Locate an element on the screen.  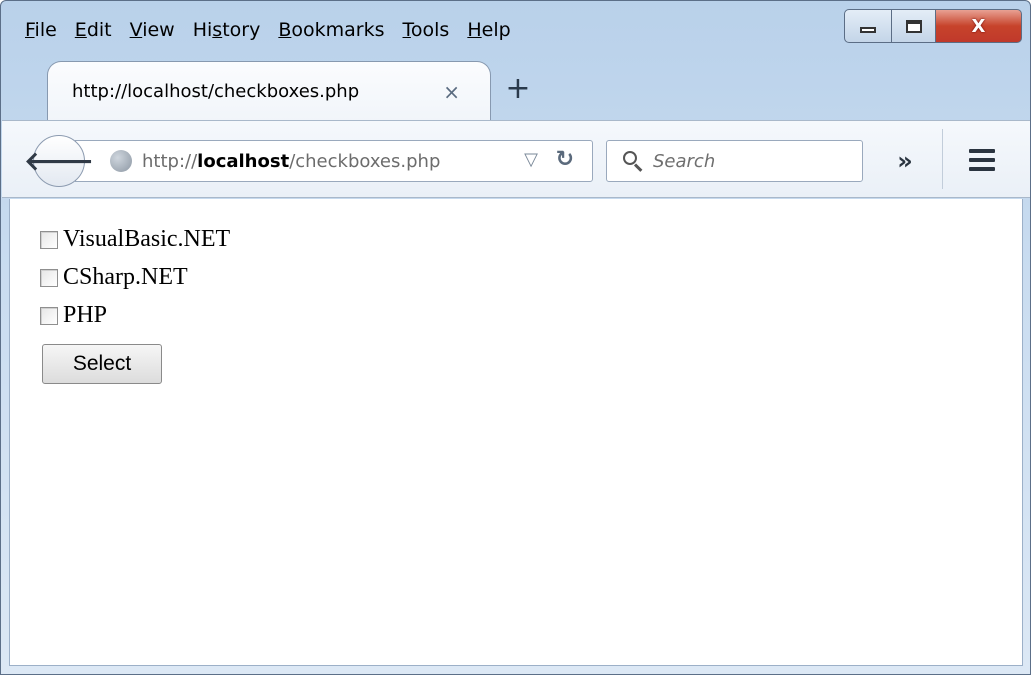
menu-bookmarks-label: ookmarks is located at coordinates (338, 30).